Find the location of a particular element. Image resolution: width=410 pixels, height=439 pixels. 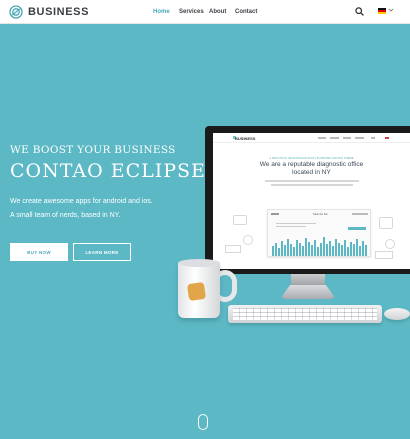

nav-item-services: Services is located at coordinates (191, 12).